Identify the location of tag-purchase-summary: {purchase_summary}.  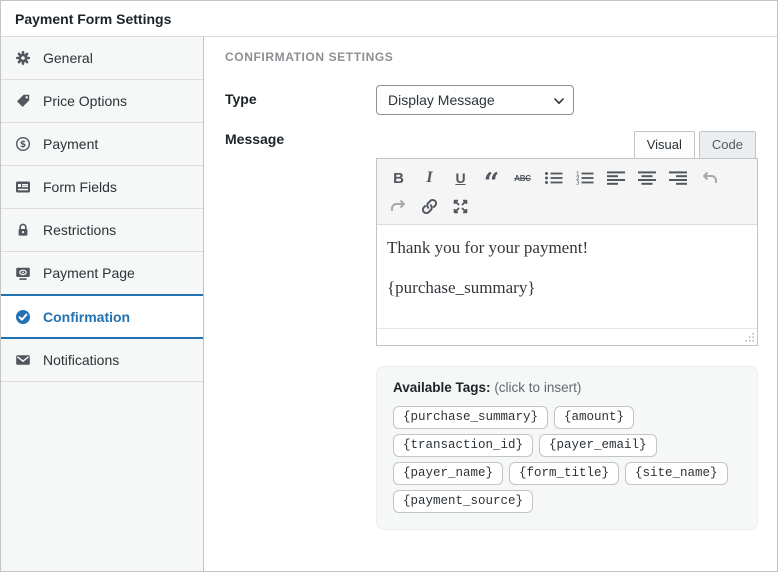
(471, 417).